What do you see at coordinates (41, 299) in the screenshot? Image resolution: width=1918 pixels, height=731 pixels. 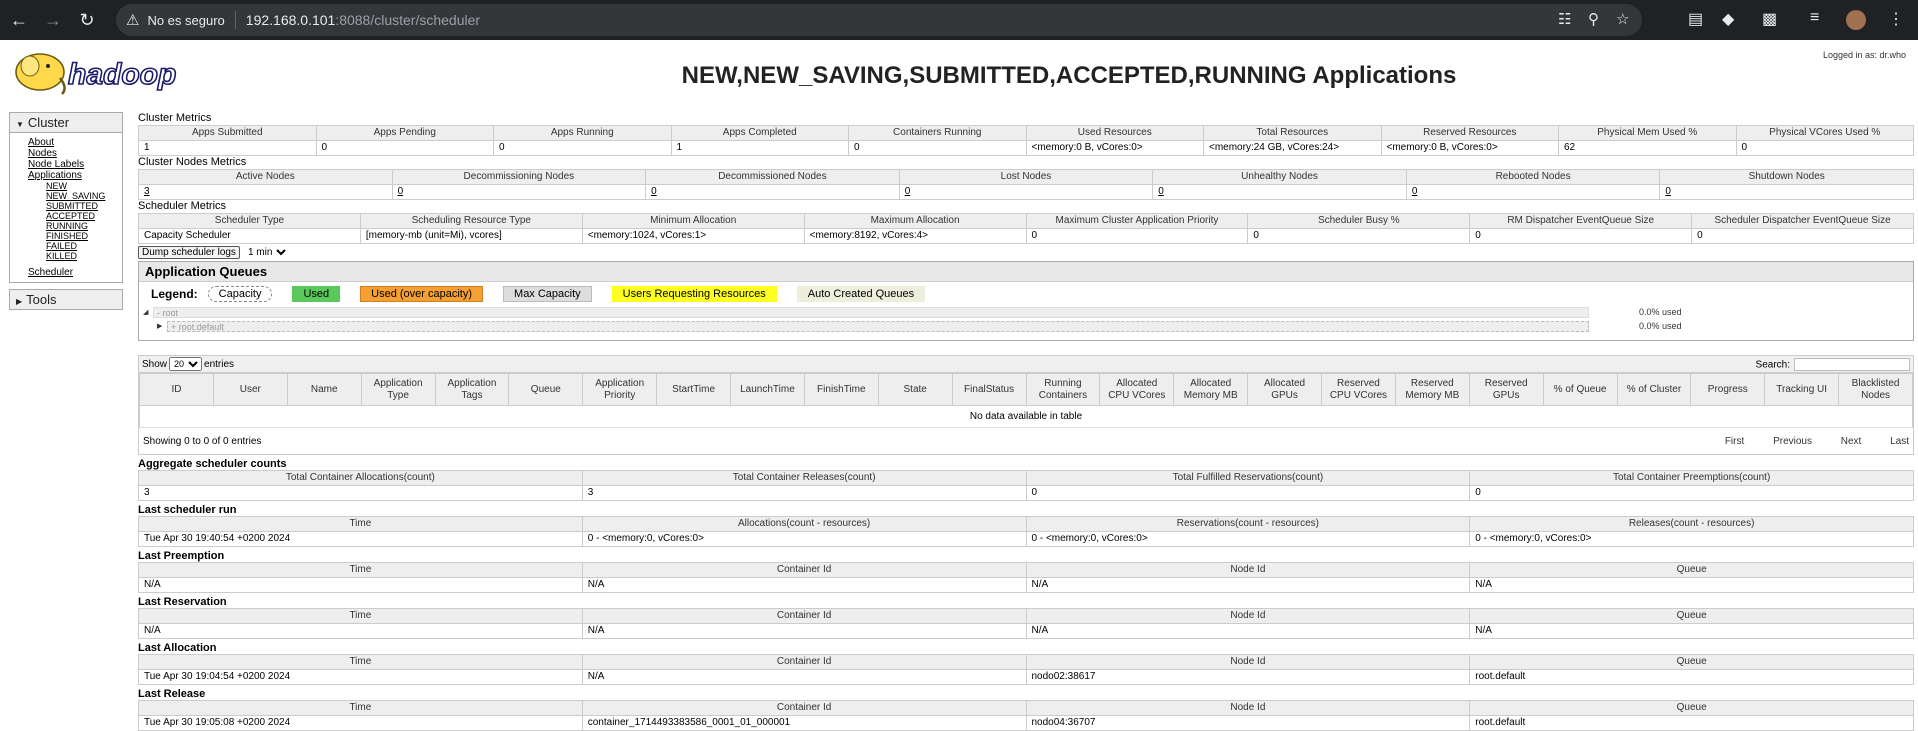 I see `tools-label: Tools` at bounding box center [41, 299].